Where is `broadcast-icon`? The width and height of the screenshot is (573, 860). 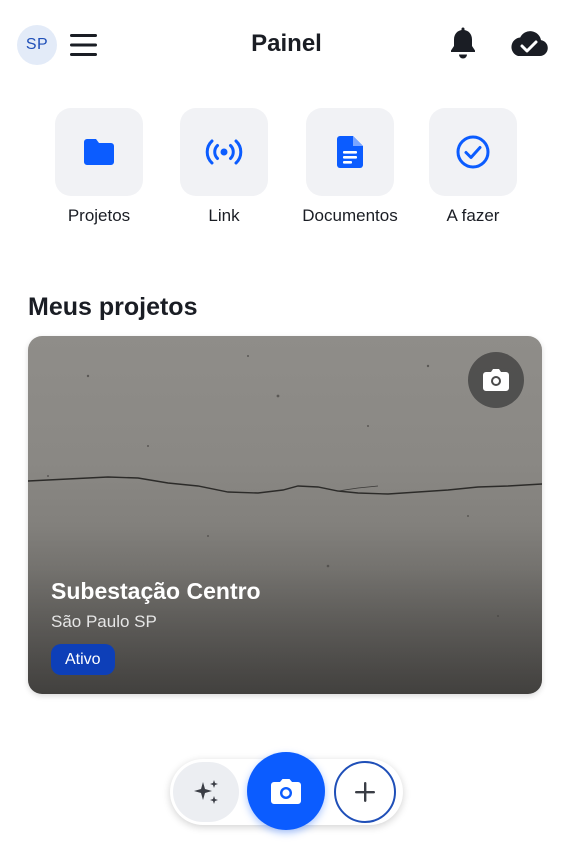 broadcast-icon is located at coordinates (224, 152).